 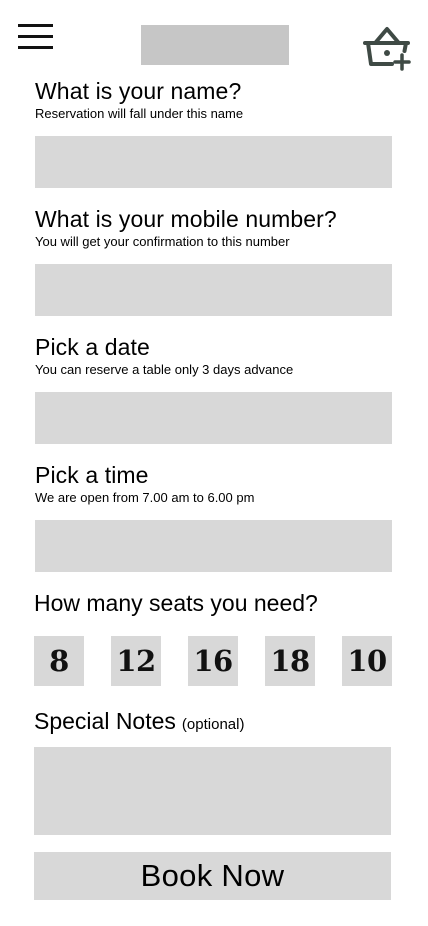 What do you see at coordinates (213, 290) in the screenshot?
I see `mobile-field` at bounding box center [213, 290].